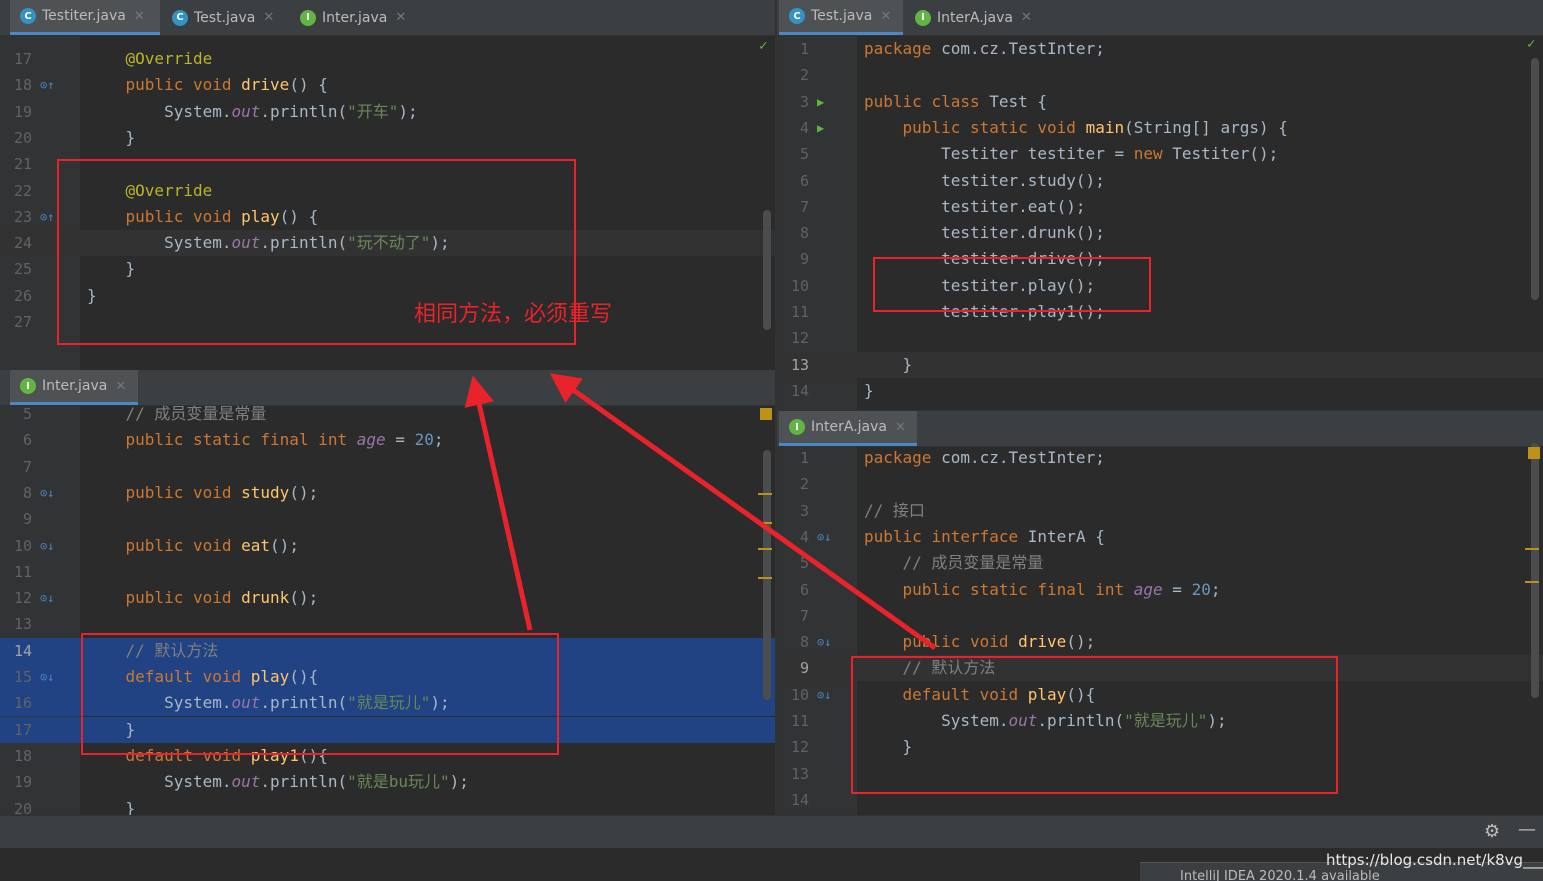 This screenshot has width=1543, height=881. What do you see at coordinates (22, 216) in the screenshot?
I see `line-number: 23` at bounding box center [22, 216].